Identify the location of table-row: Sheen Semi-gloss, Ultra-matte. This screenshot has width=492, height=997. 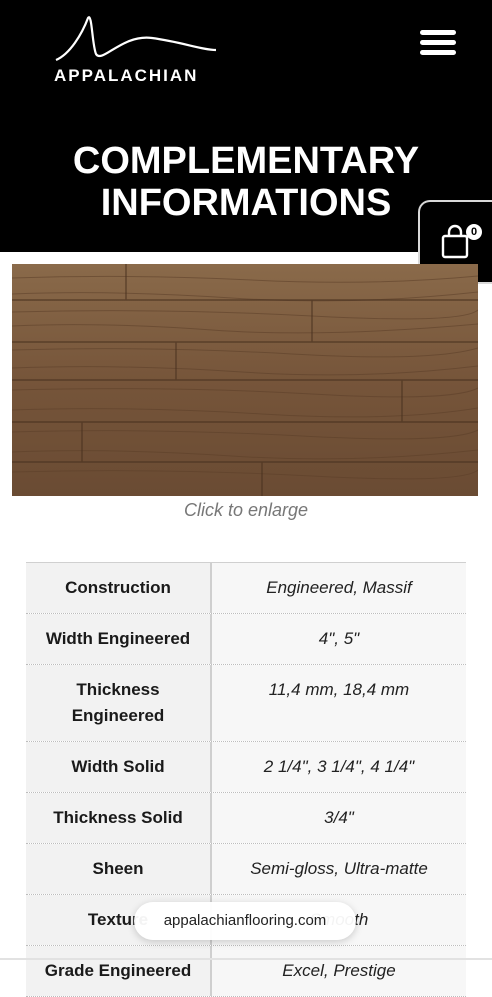
(246, 869).